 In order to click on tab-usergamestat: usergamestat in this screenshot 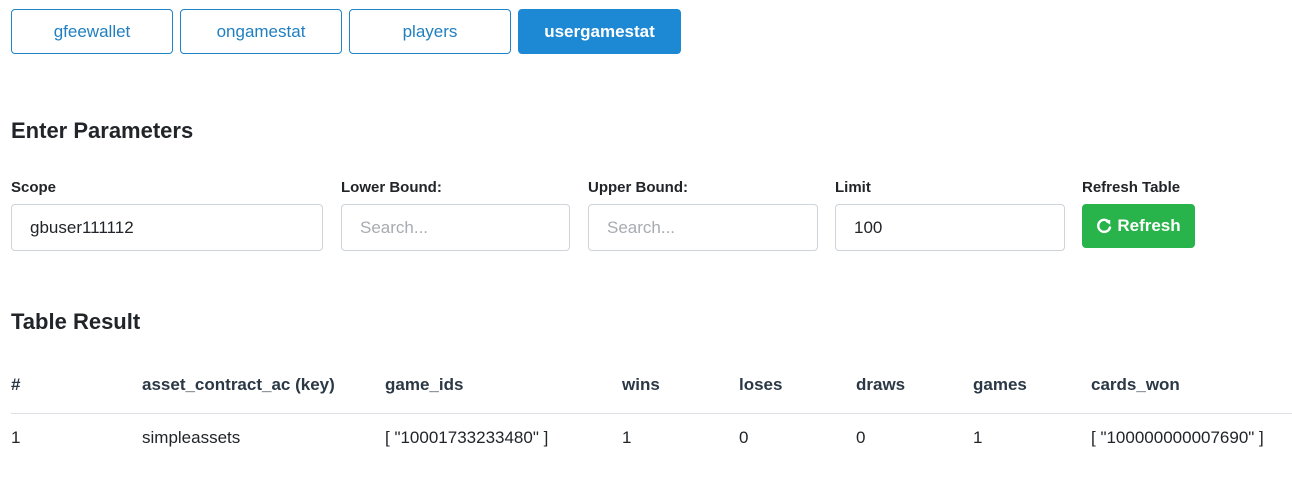, I will do `click(599, 31)`.